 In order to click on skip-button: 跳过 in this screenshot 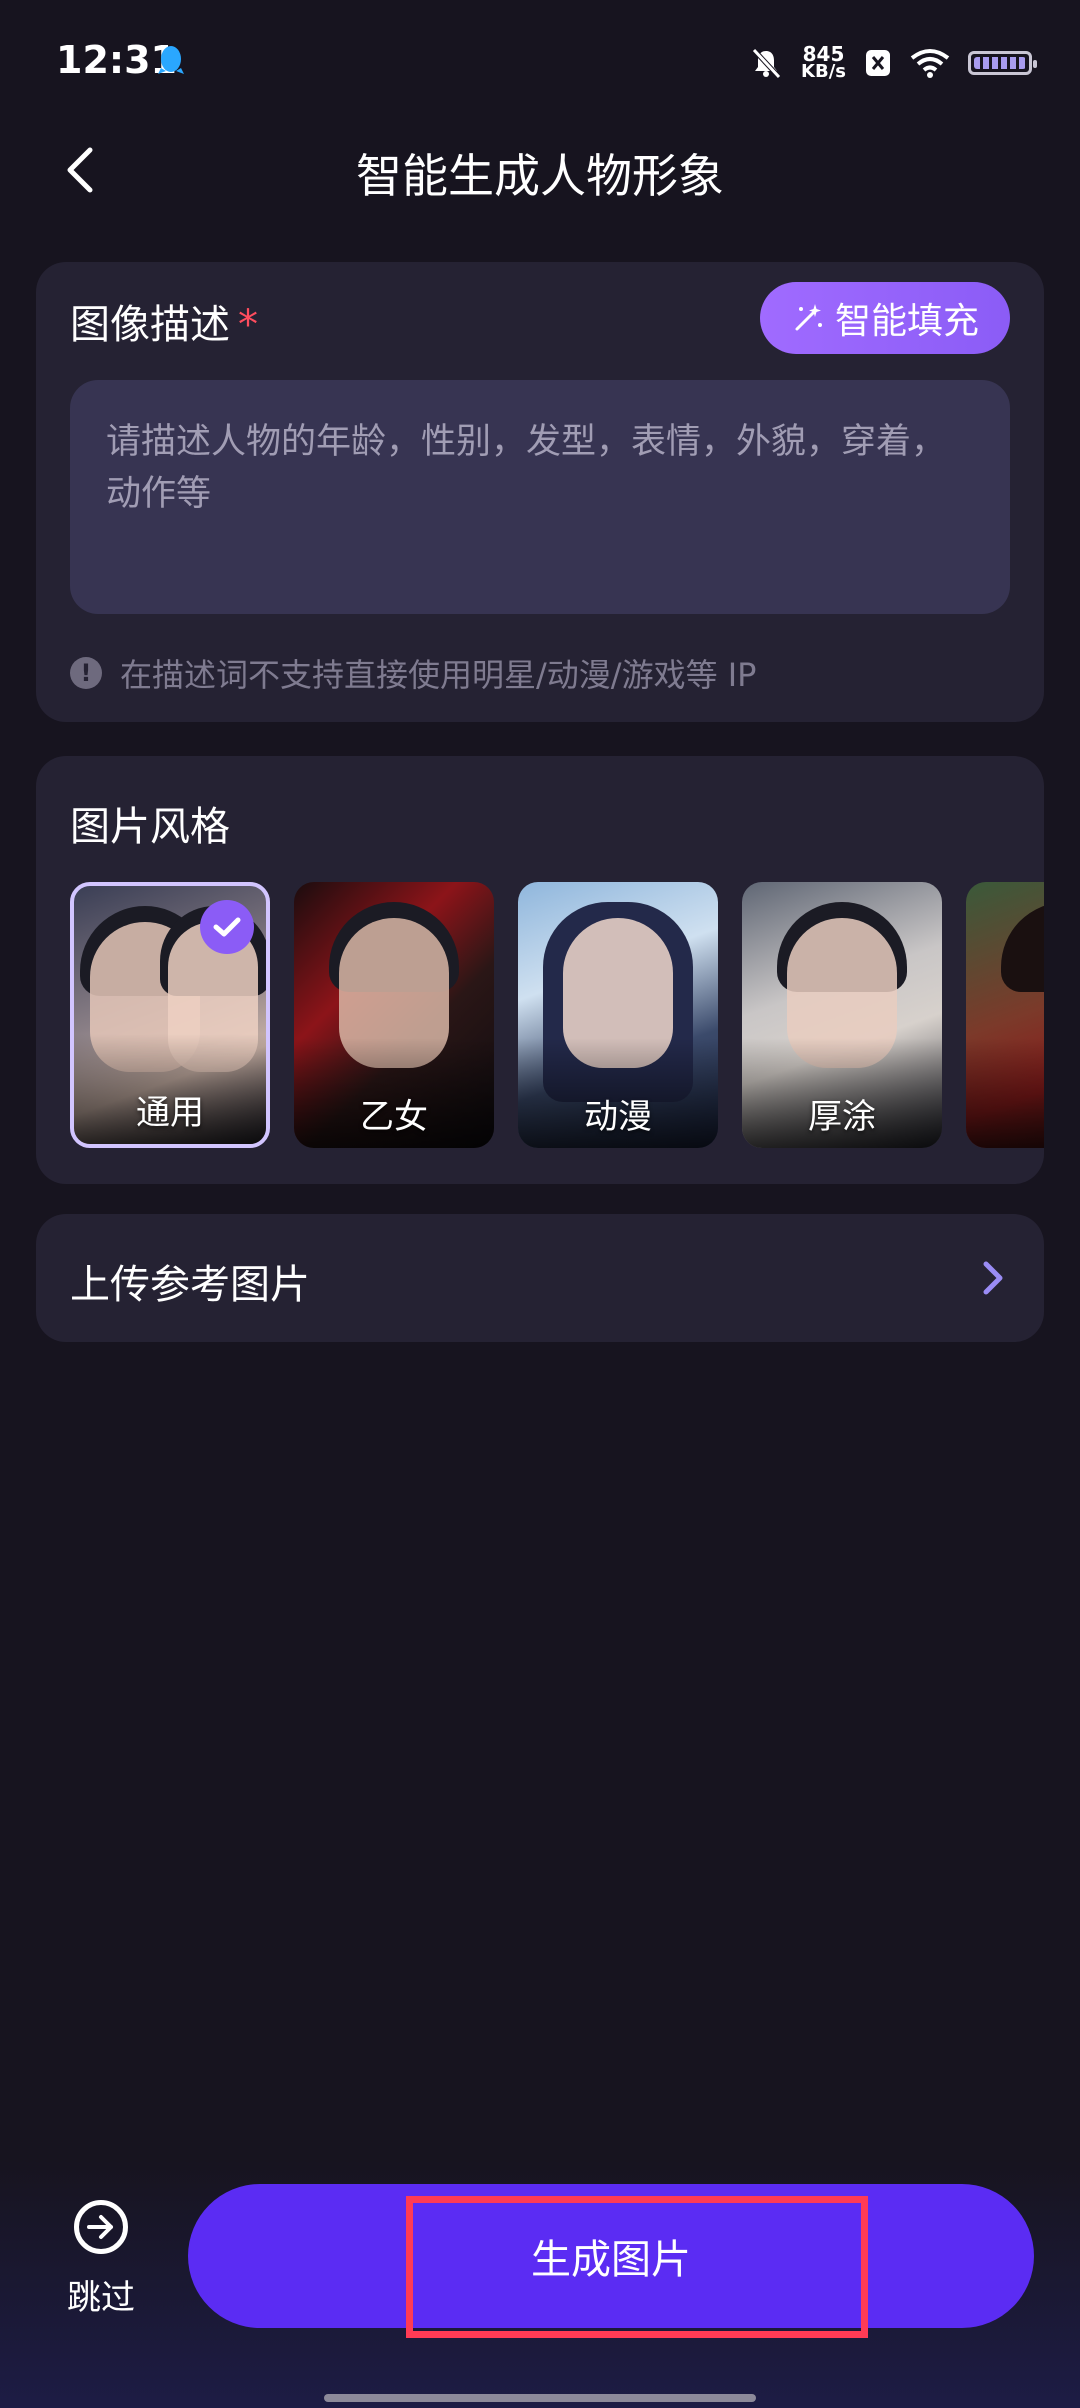, I will do `click(101, 2259)`.